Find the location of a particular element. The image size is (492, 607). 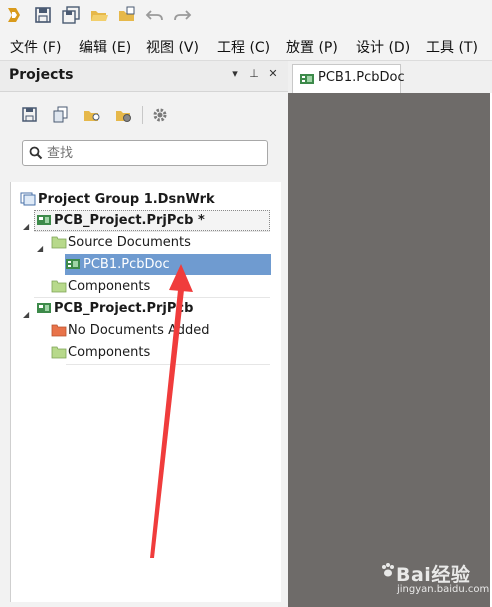

paw-logo-icon is located at coordinates (388, 570).